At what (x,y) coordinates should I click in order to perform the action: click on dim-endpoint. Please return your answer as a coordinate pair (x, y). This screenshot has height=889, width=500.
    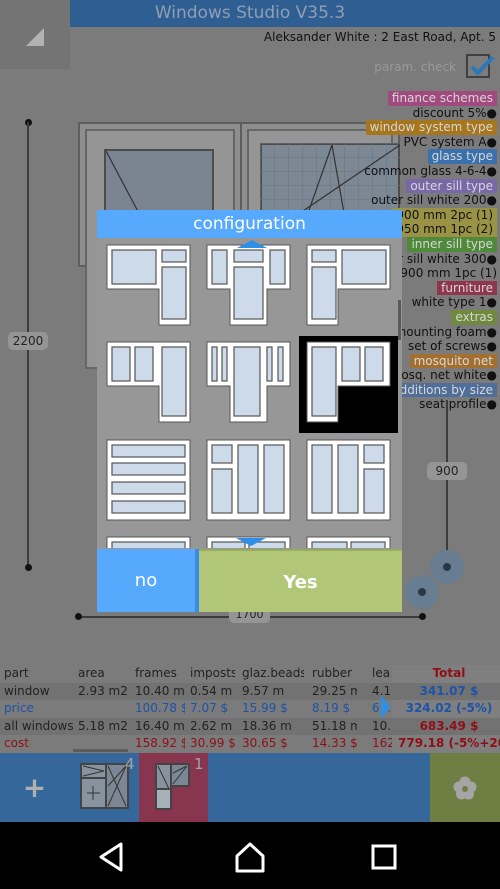
    Looking at the image, I should click on (78, 616).